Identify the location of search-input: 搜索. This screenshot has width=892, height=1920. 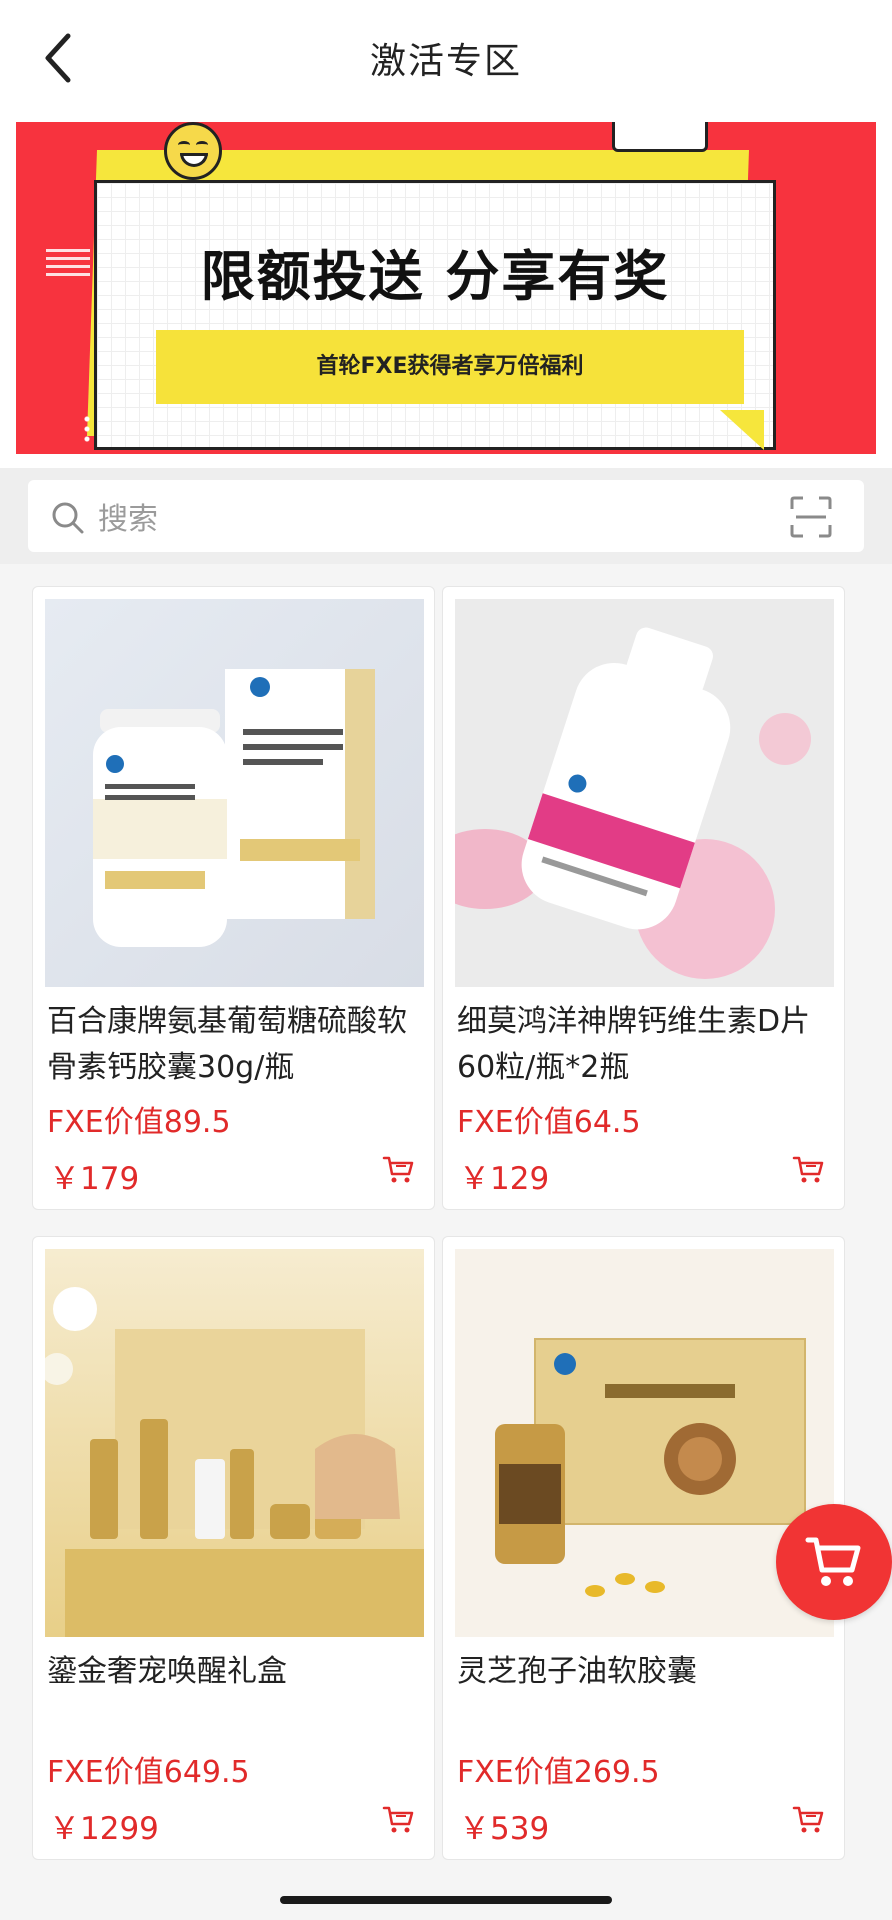
(446, 516).